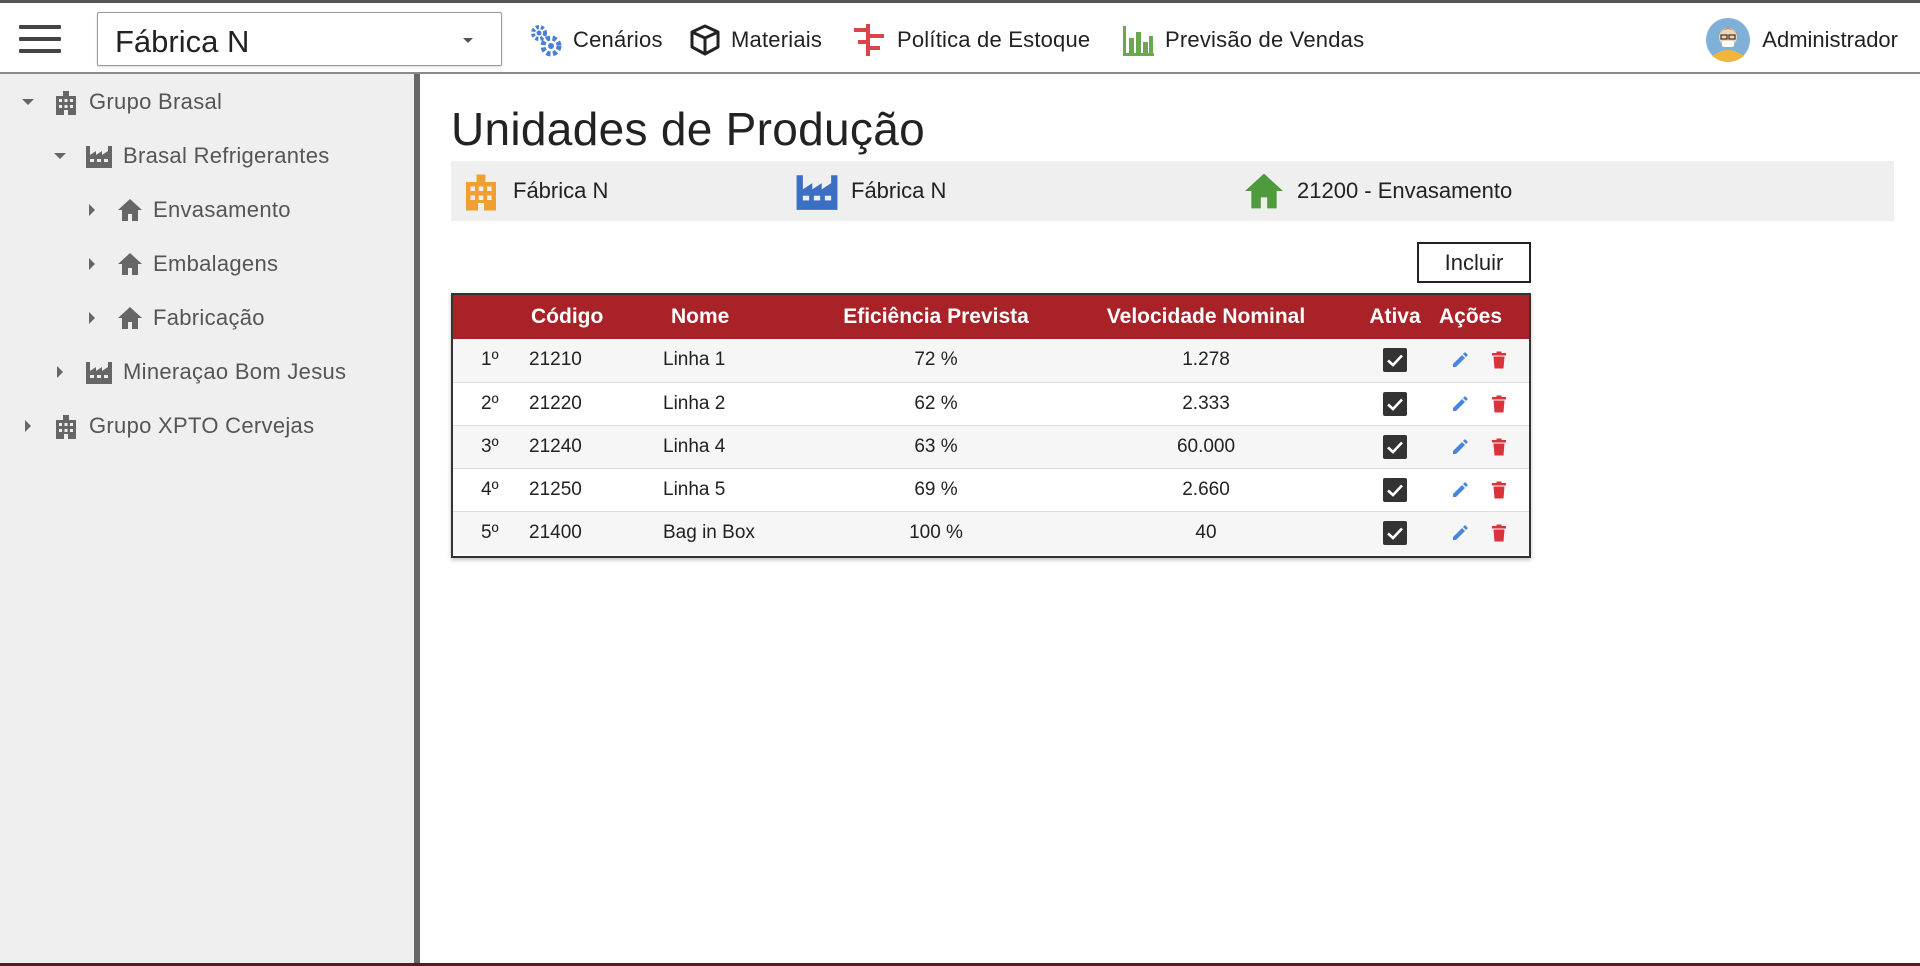 The width and height of the screenshot is (1920, 966). Describe the element at coordinates (1206, 403) in the screenshot. I see `cell-velocidade: 2.333` at that location.